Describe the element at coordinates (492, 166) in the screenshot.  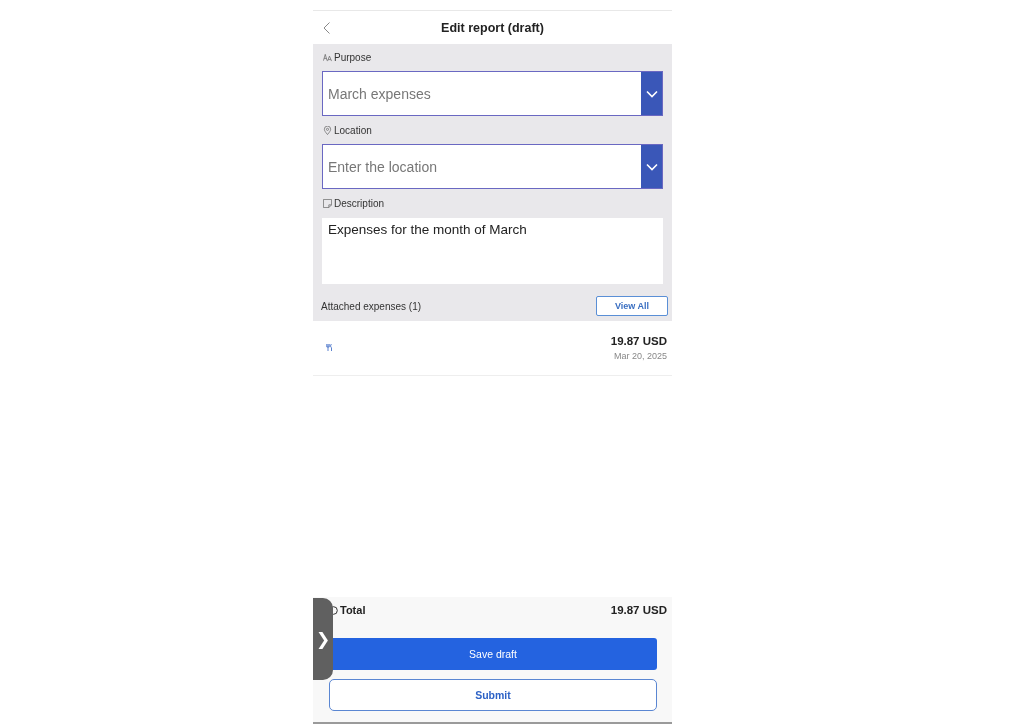
I see `dropdown-field: Enter the location` at that location.